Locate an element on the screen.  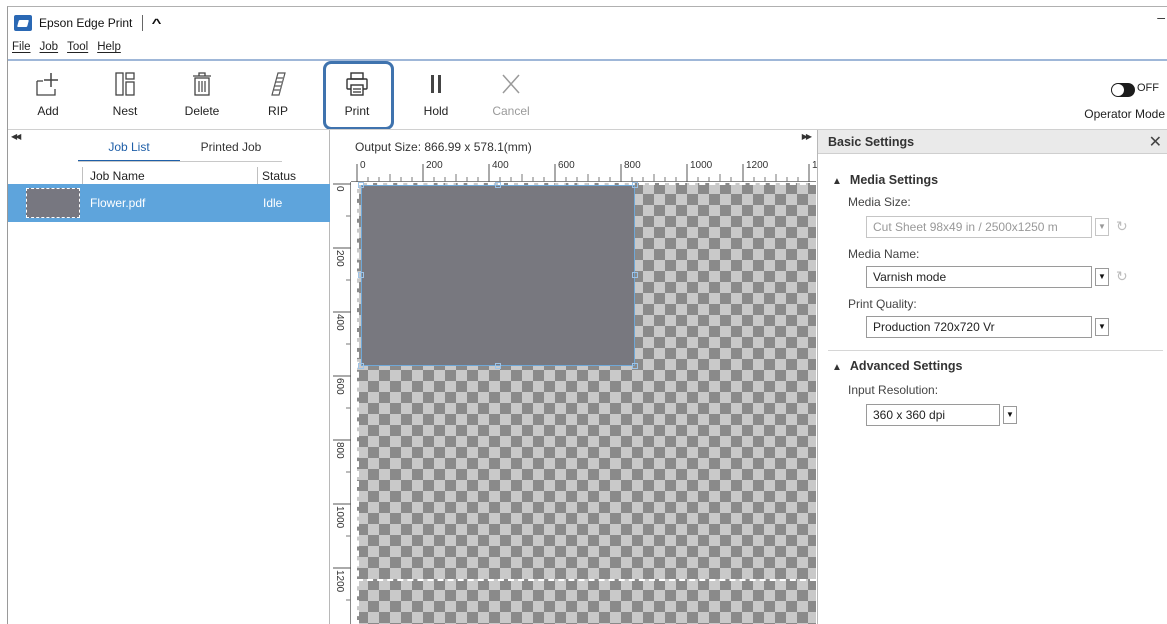
add-job-icon is located at coordinates (48, 84).